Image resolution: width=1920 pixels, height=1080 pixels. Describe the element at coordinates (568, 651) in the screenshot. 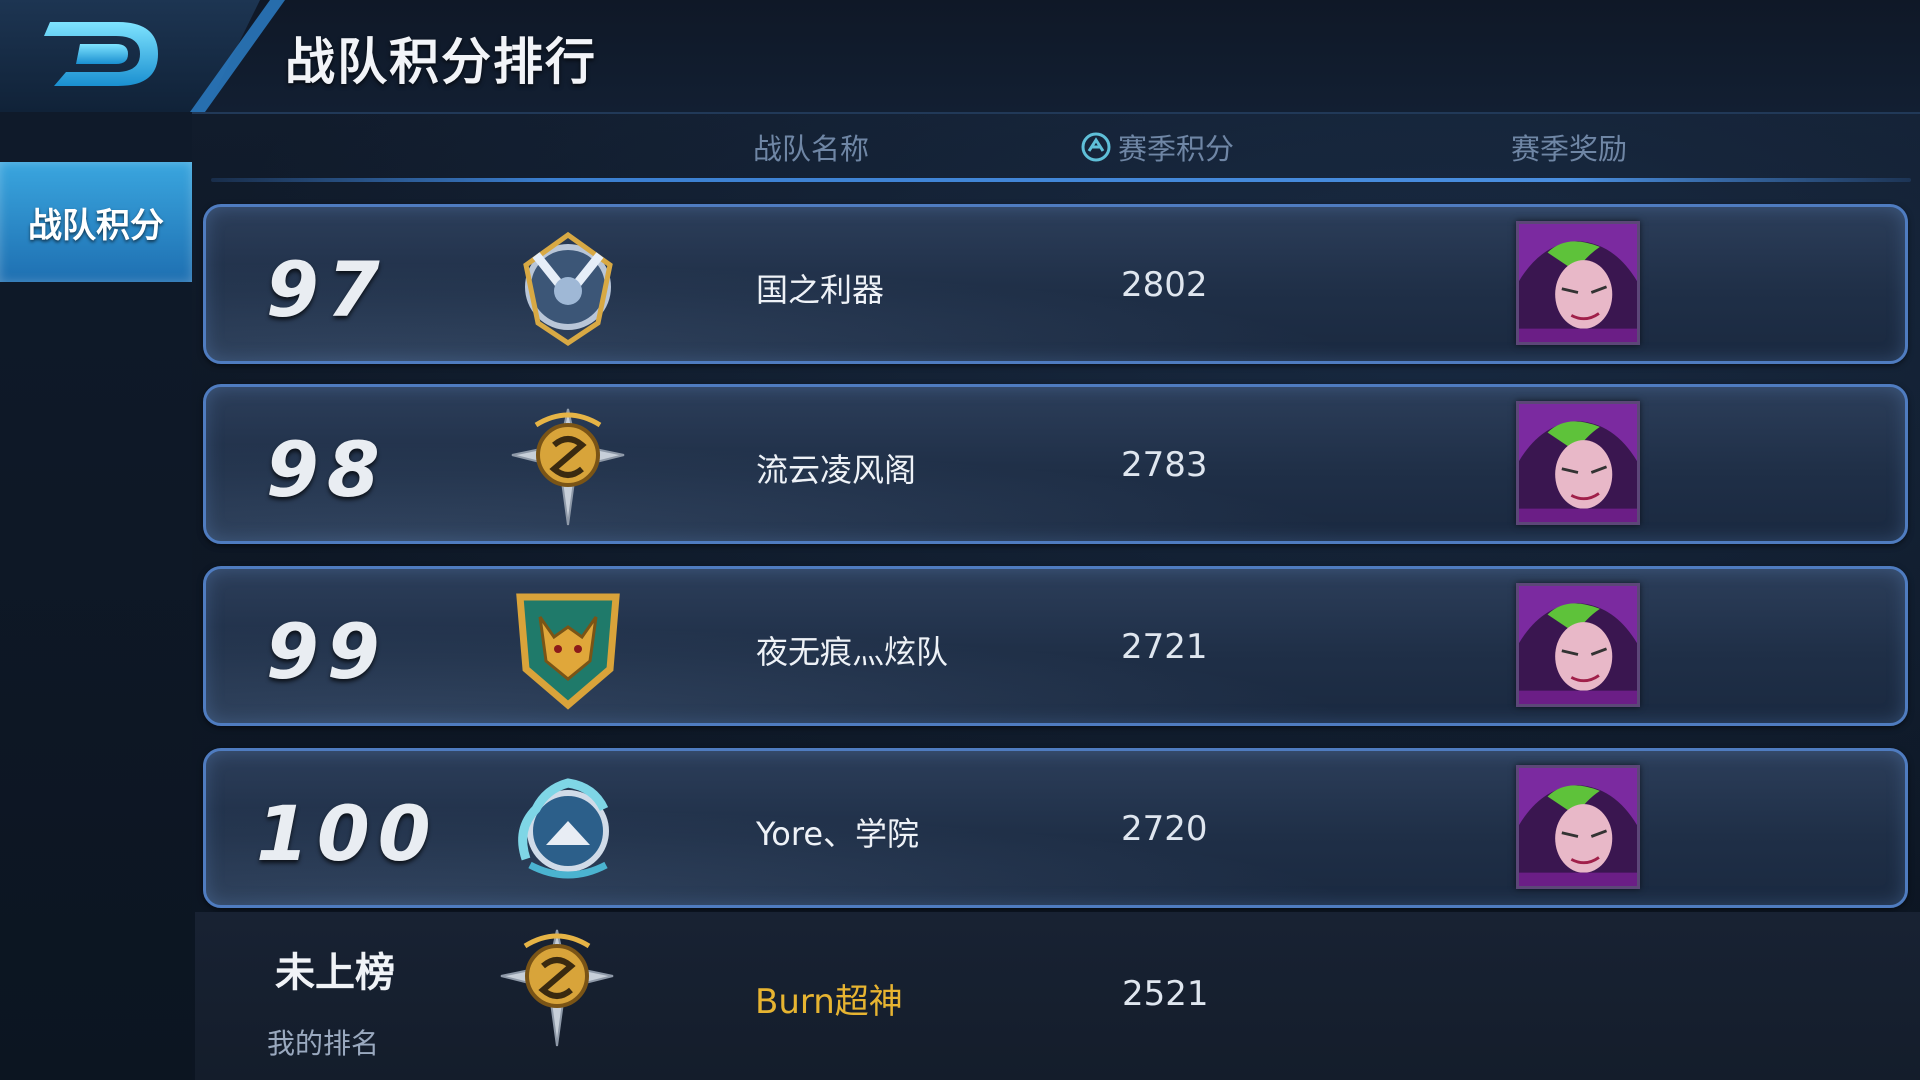

I see `gold-wolf-shield-icon` at that location.